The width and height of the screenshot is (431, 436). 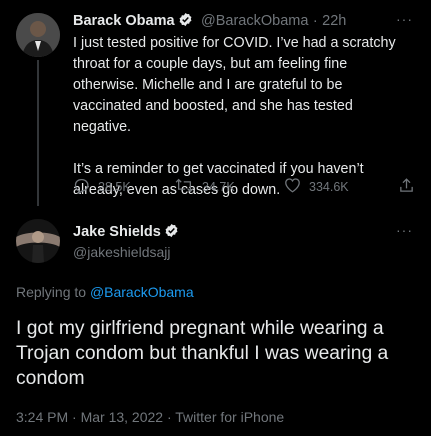 What do you see at coordinates (38, 35) in the screenshot?
I see `avatar-obama` at bounding box center [38, 35].